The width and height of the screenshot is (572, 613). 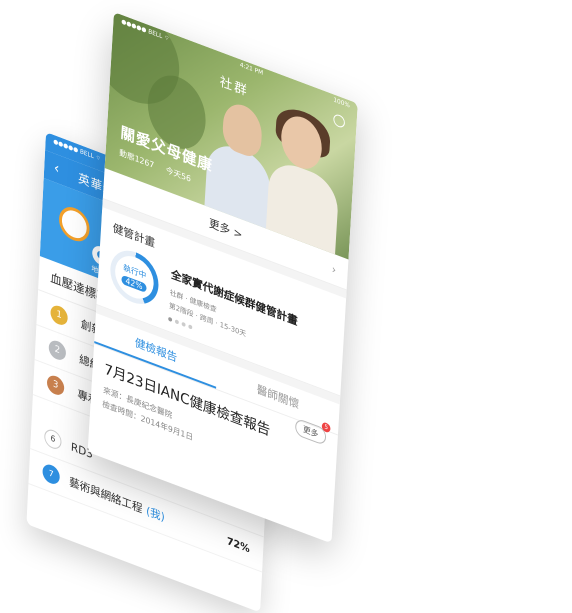 What do you see at coordinates (52, 439) in the screenshot?
I see `rank-number: 6` at bounding box center [52, 439].